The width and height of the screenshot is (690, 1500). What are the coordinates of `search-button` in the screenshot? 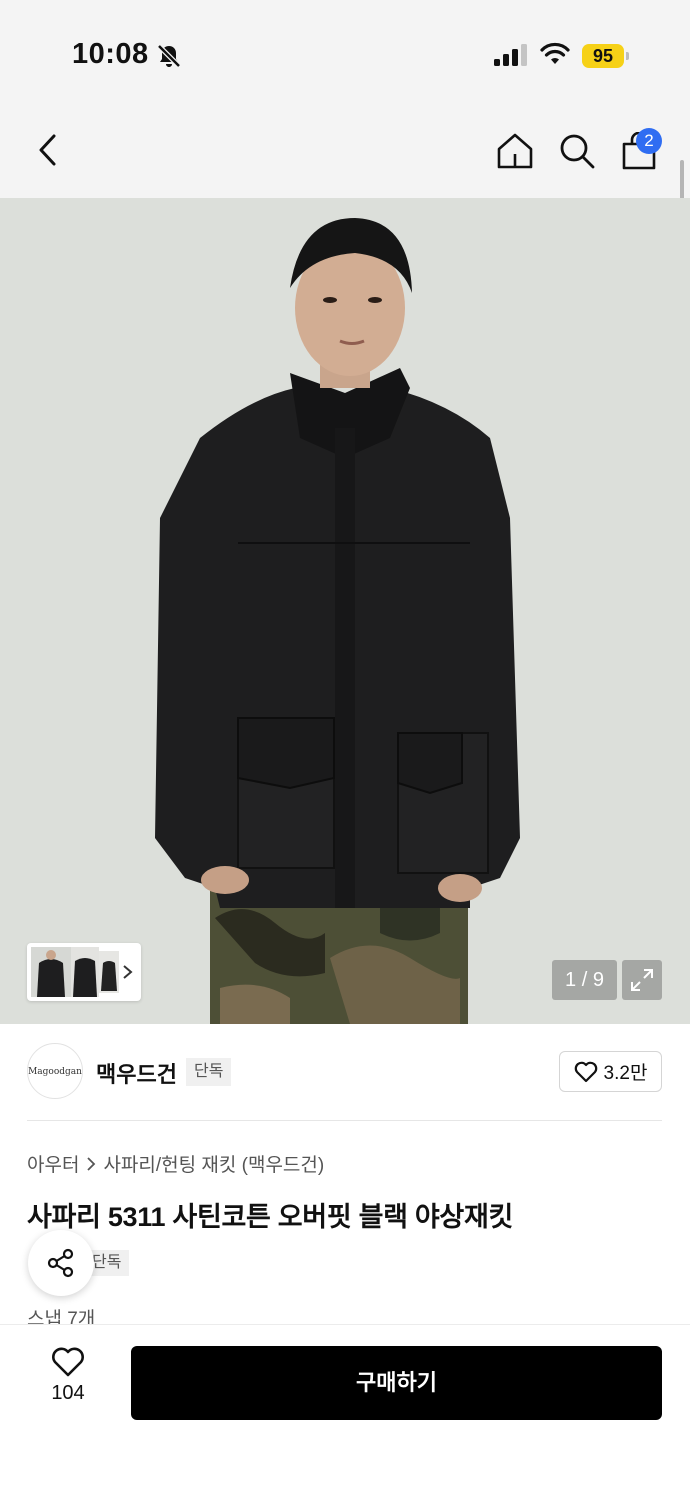 It's located at (577, 151).